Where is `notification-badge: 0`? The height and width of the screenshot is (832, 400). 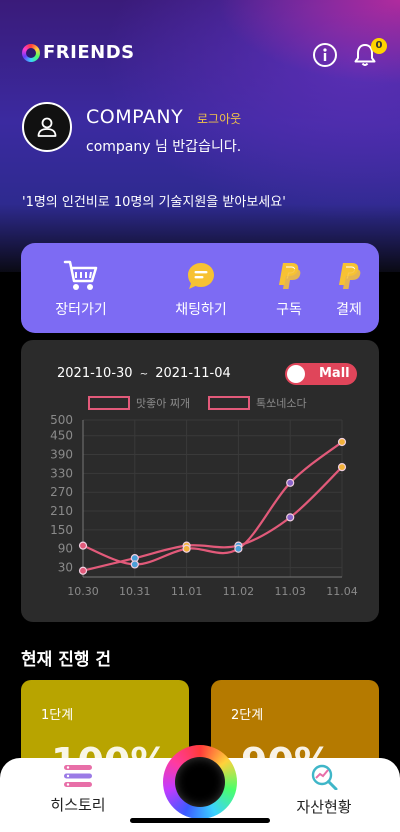
notification-badge: 0 is located at coordinates (379, 46).